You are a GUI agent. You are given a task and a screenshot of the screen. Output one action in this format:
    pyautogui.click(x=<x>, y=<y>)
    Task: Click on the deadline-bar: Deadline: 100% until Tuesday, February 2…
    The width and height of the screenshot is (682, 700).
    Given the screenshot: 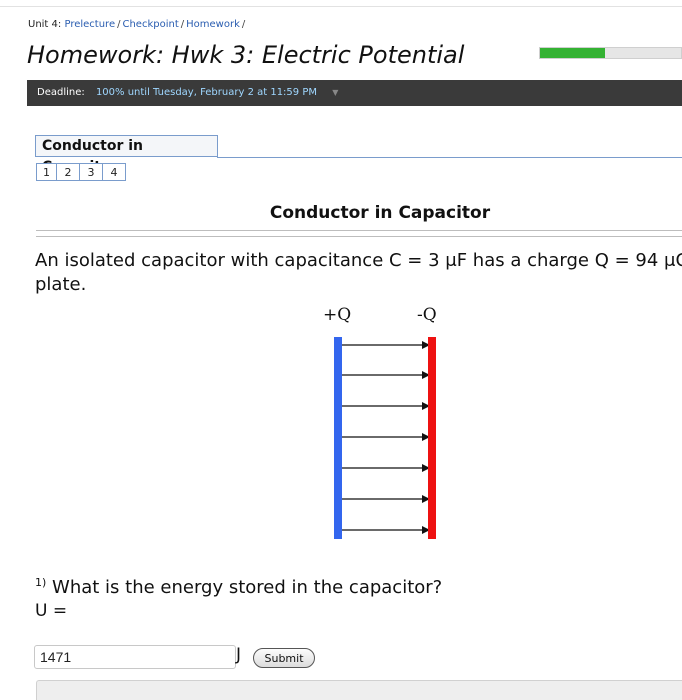 What is the action you would take?
    pyautogui.click(x=354, y=93)
    